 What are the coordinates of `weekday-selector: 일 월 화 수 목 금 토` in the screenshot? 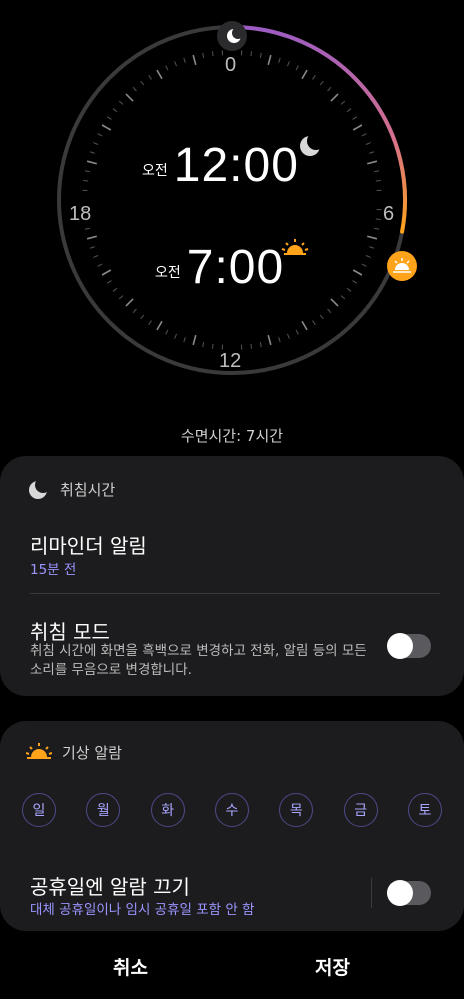 It's located at (232, 810).